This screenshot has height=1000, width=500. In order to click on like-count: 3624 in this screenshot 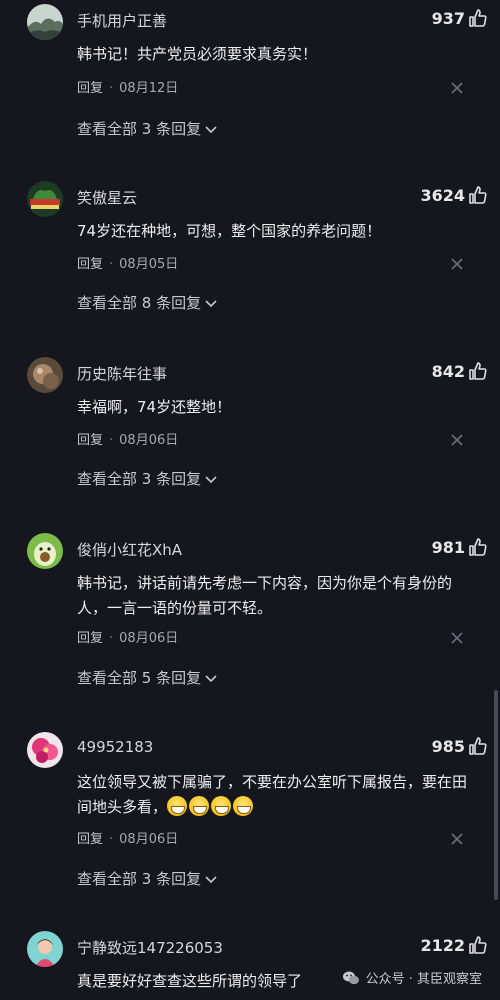, I will do `click(442, 195)`.